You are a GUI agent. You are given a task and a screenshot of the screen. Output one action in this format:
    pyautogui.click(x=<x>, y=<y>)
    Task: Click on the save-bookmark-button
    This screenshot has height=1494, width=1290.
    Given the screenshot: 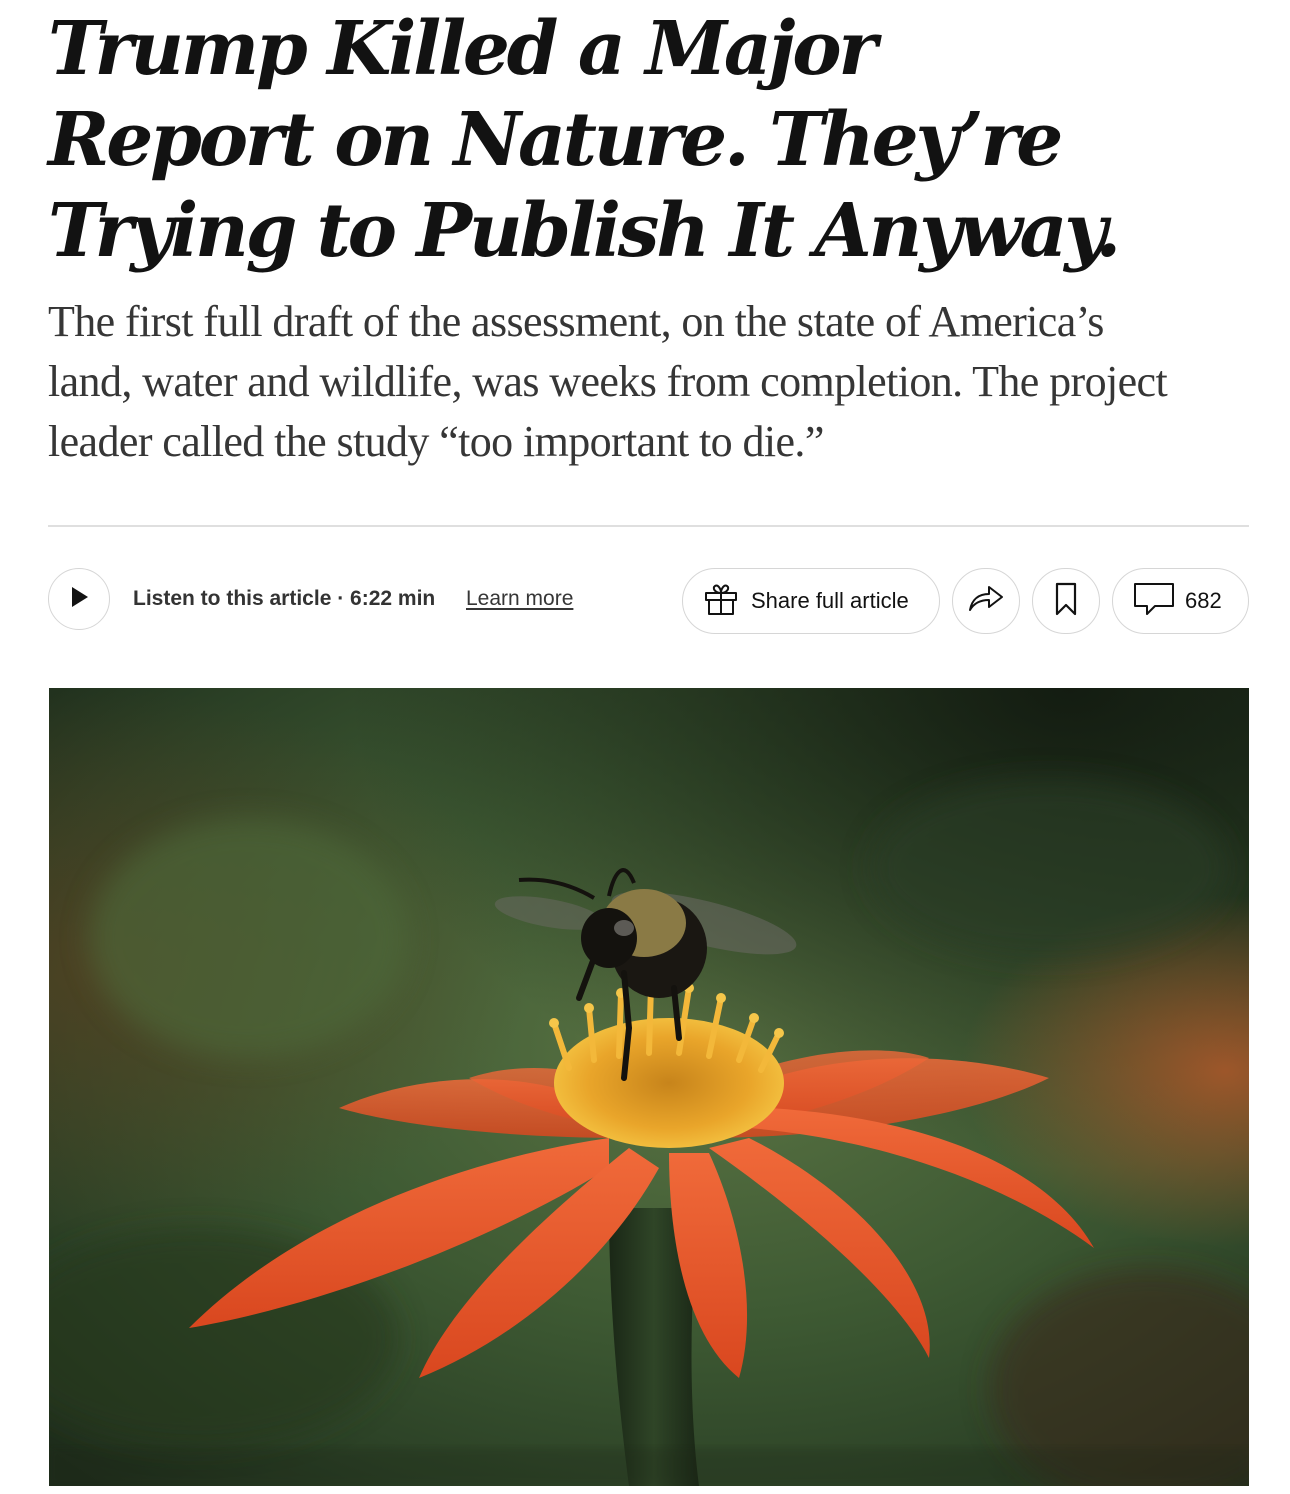 What is the action you would take?
    pyautogui.click(x=1066, y=601)
    